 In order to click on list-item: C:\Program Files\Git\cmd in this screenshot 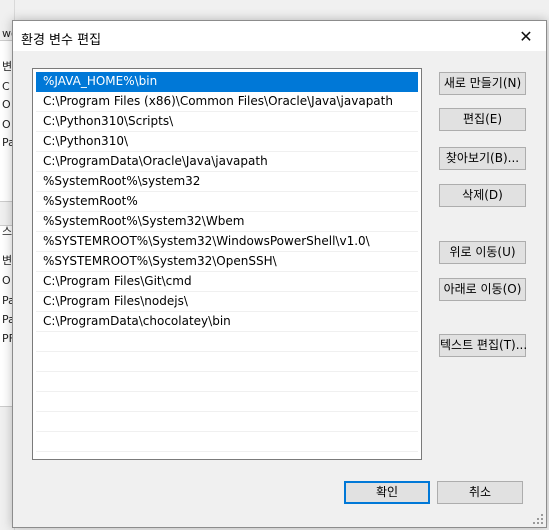, I will do `click(227, 282)`.